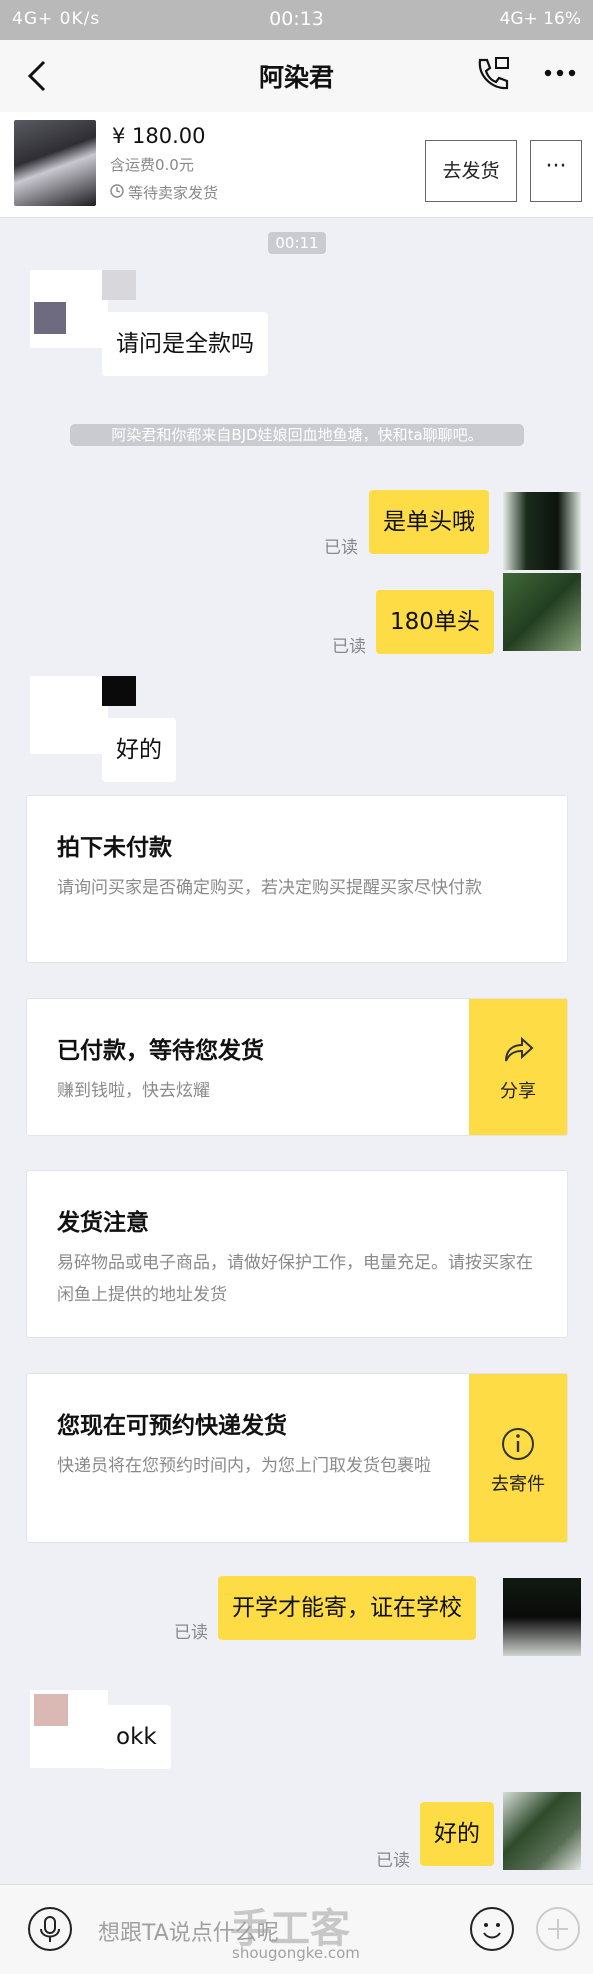 This screenshot has height=1974, width=593. I want to click on order-tip-card-unpaid: 拍下未付款 请询问买家是否确定购买，若决定购买提醒买家尽快付款, so click(297, 879).